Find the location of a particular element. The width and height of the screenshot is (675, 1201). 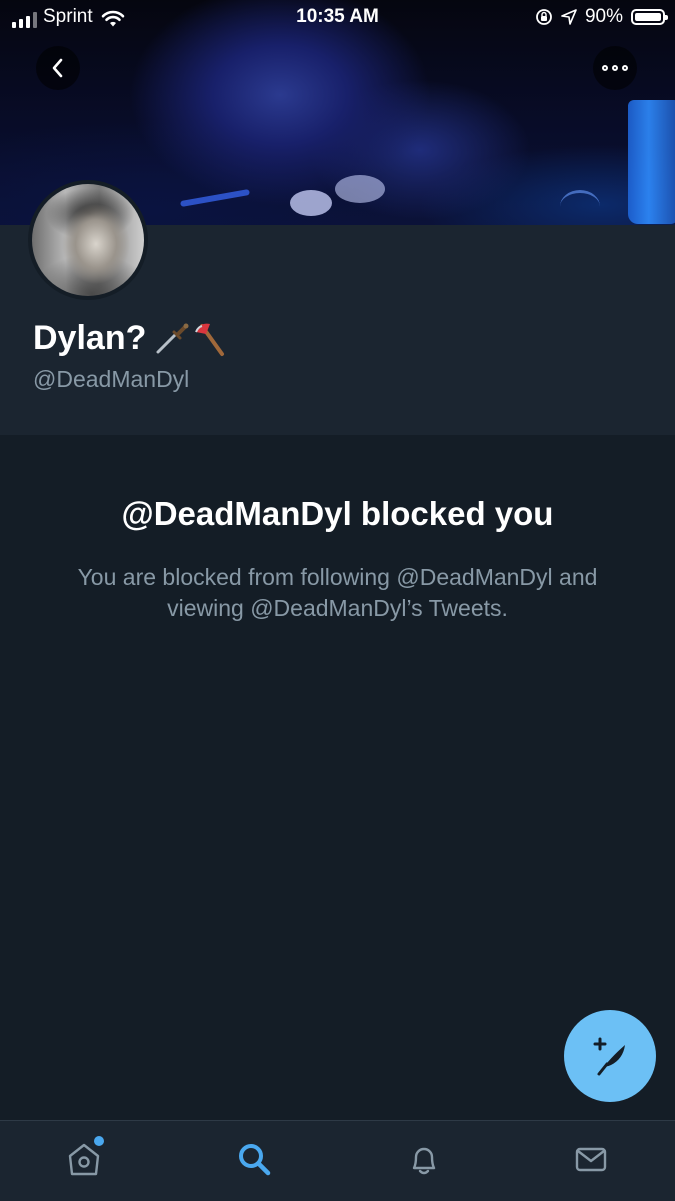

more-options-button is located at coordinates (615, 68).